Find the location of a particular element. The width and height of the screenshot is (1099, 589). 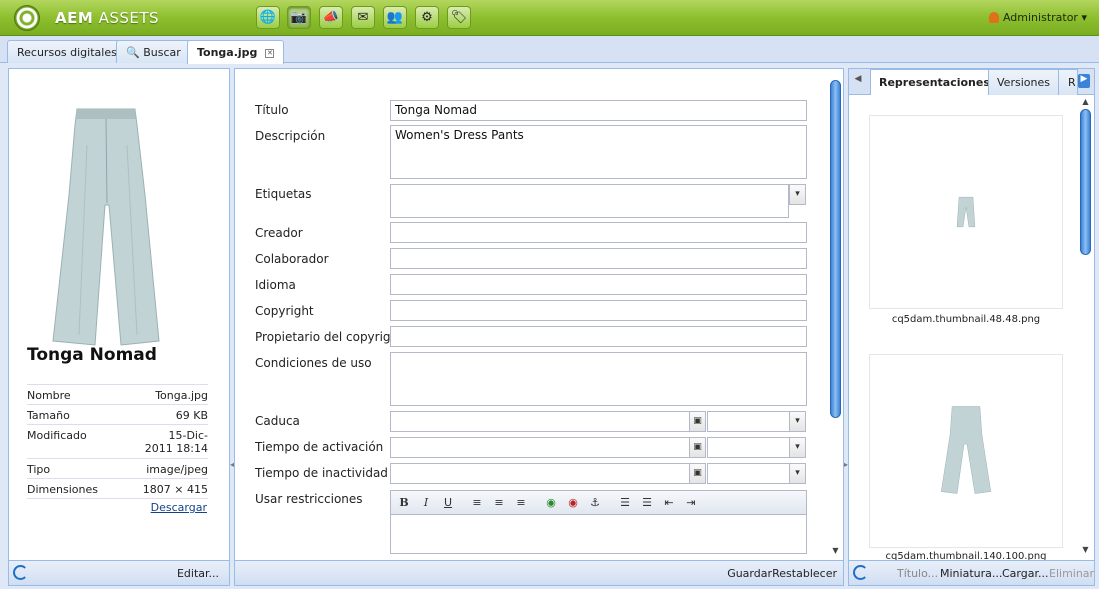

users-icon: 👥 is located at coordinates (395, 17).